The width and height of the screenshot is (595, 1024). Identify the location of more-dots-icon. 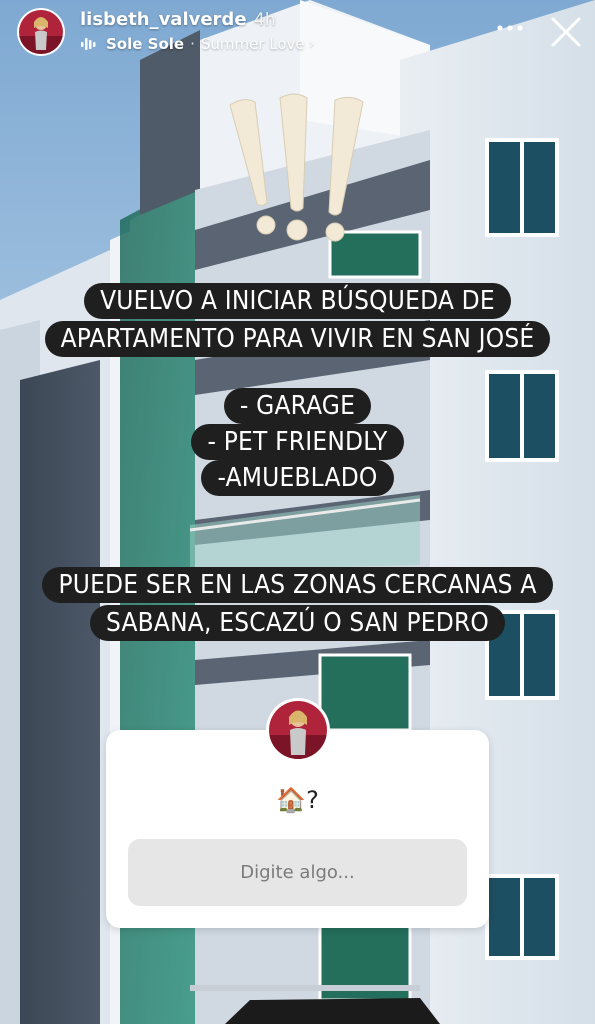
(510, 28).